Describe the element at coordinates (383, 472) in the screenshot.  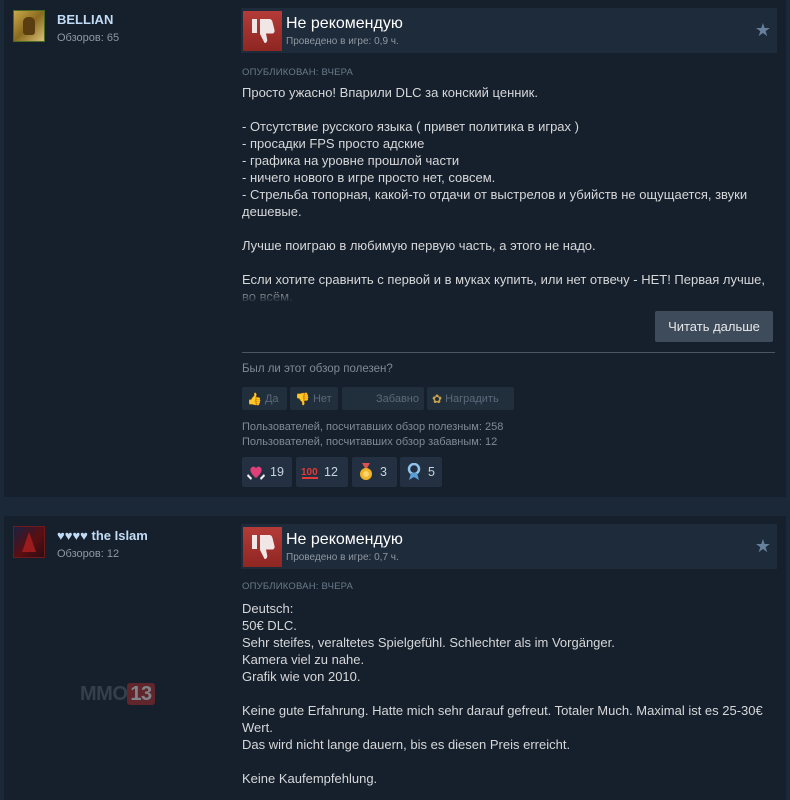
I see `award-count: 3` at that location.